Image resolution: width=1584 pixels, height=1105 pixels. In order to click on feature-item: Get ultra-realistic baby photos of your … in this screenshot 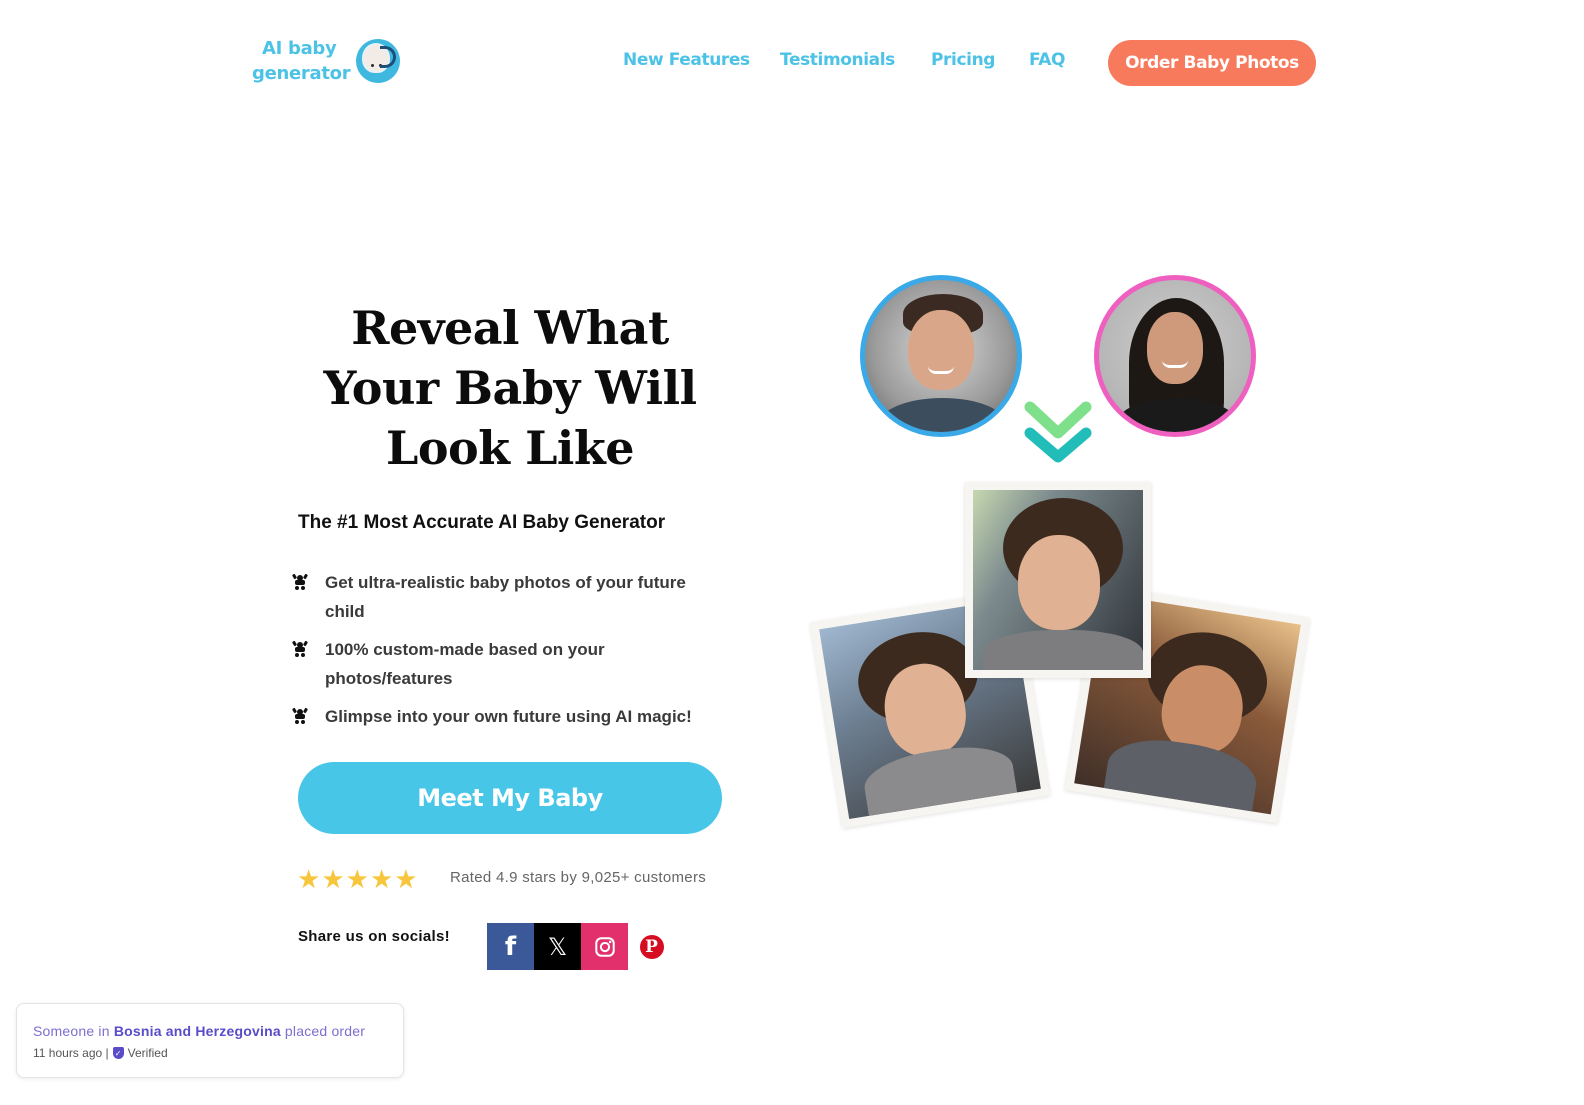, I will do `click(501, 597)`.